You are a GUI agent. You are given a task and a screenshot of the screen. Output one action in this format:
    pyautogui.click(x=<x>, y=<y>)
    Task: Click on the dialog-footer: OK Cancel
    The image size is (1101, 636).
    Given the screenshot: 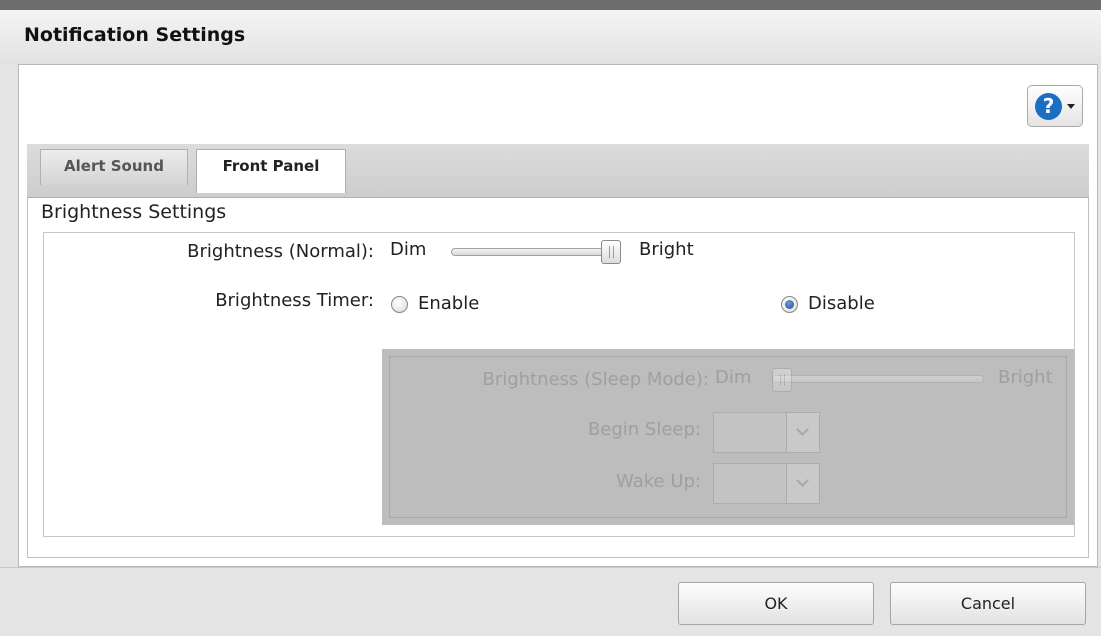 What is the action you would take?
    pyautogui.click(x=550, y=601)
    